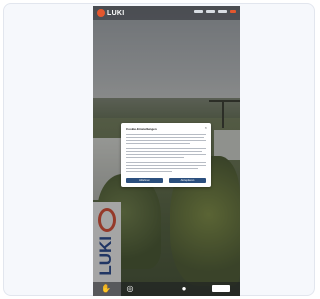  I want to click on top-nav, so click(215, 11).